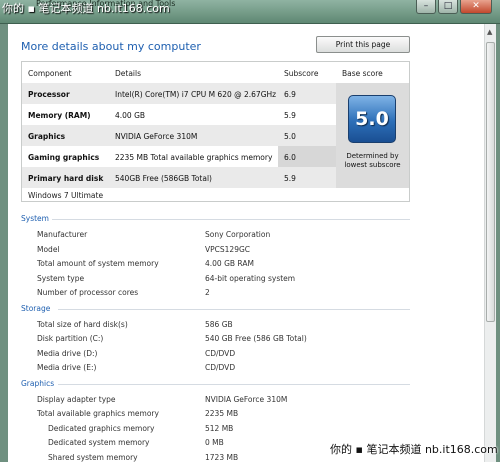  Describe the element at coordinates (498, 243) in the screenshot. I see `window-frame-right` at that location.